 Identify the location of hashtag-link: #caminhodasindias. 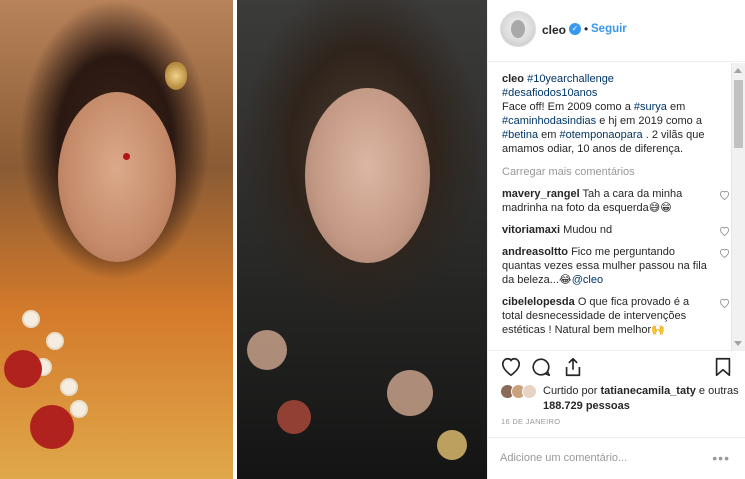
(549, 121).